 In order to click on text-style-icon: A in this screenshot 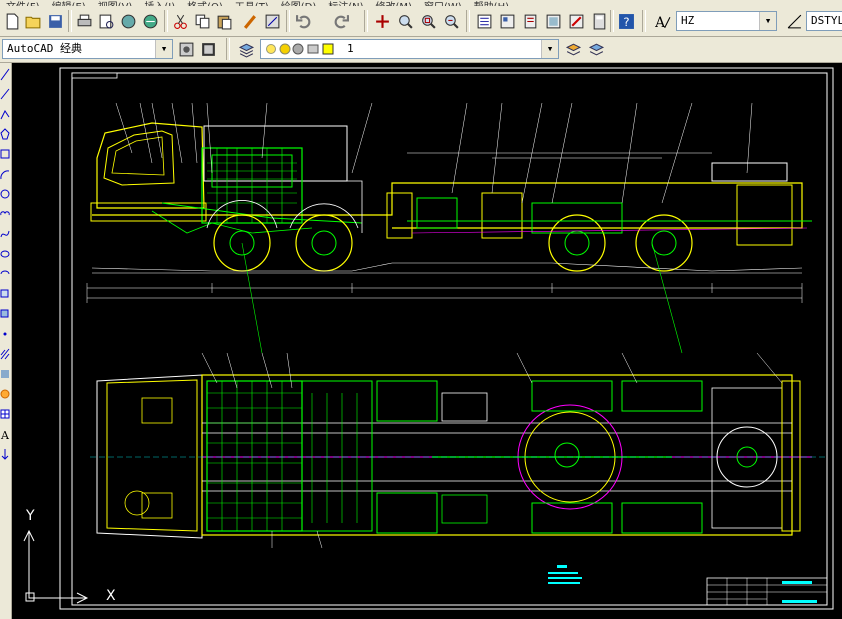, I will do `click(662, 21)`.